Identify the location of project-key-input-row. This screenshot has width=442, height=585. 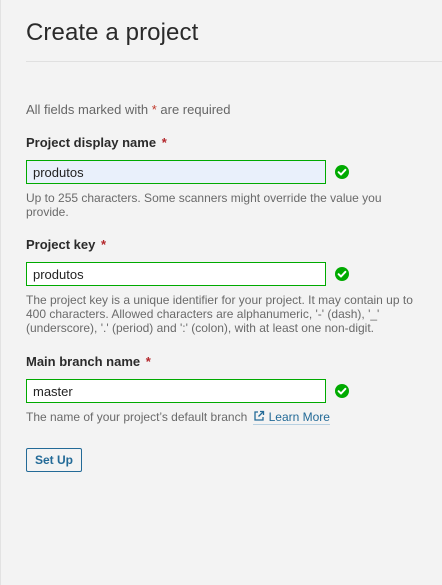
(226, 274).